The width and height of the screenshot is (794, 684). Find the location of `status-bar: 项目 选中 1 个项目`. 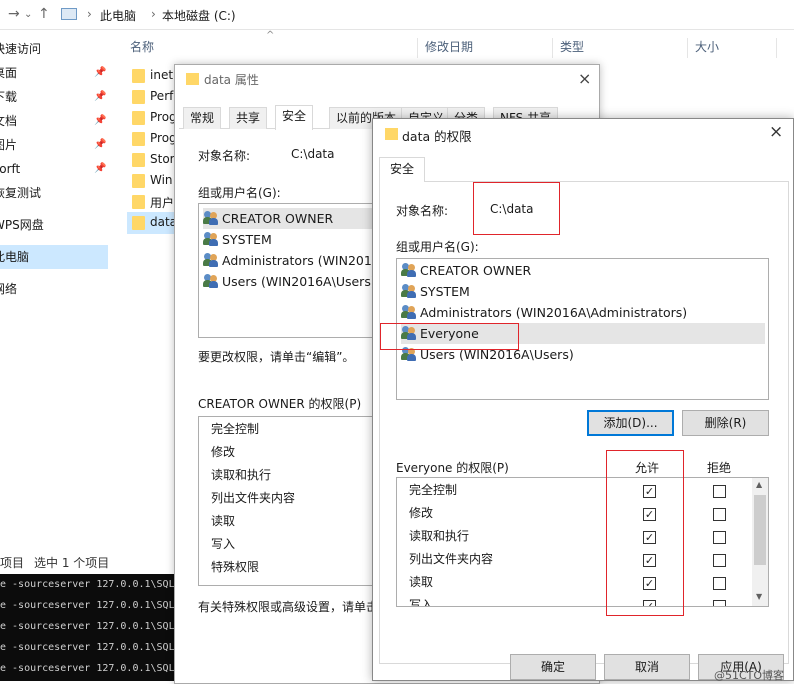

status-bar: 项目 选中 1 个项目 is located at coordinates (87, 562).